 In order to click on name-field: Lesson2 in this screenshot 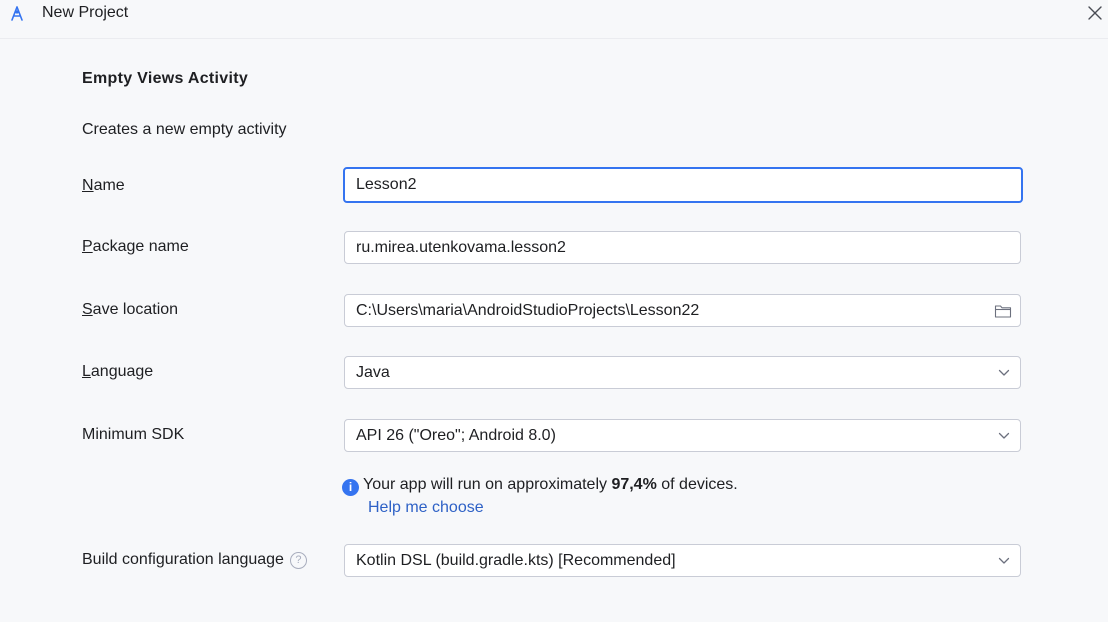, I will do `click(683, 185)`.